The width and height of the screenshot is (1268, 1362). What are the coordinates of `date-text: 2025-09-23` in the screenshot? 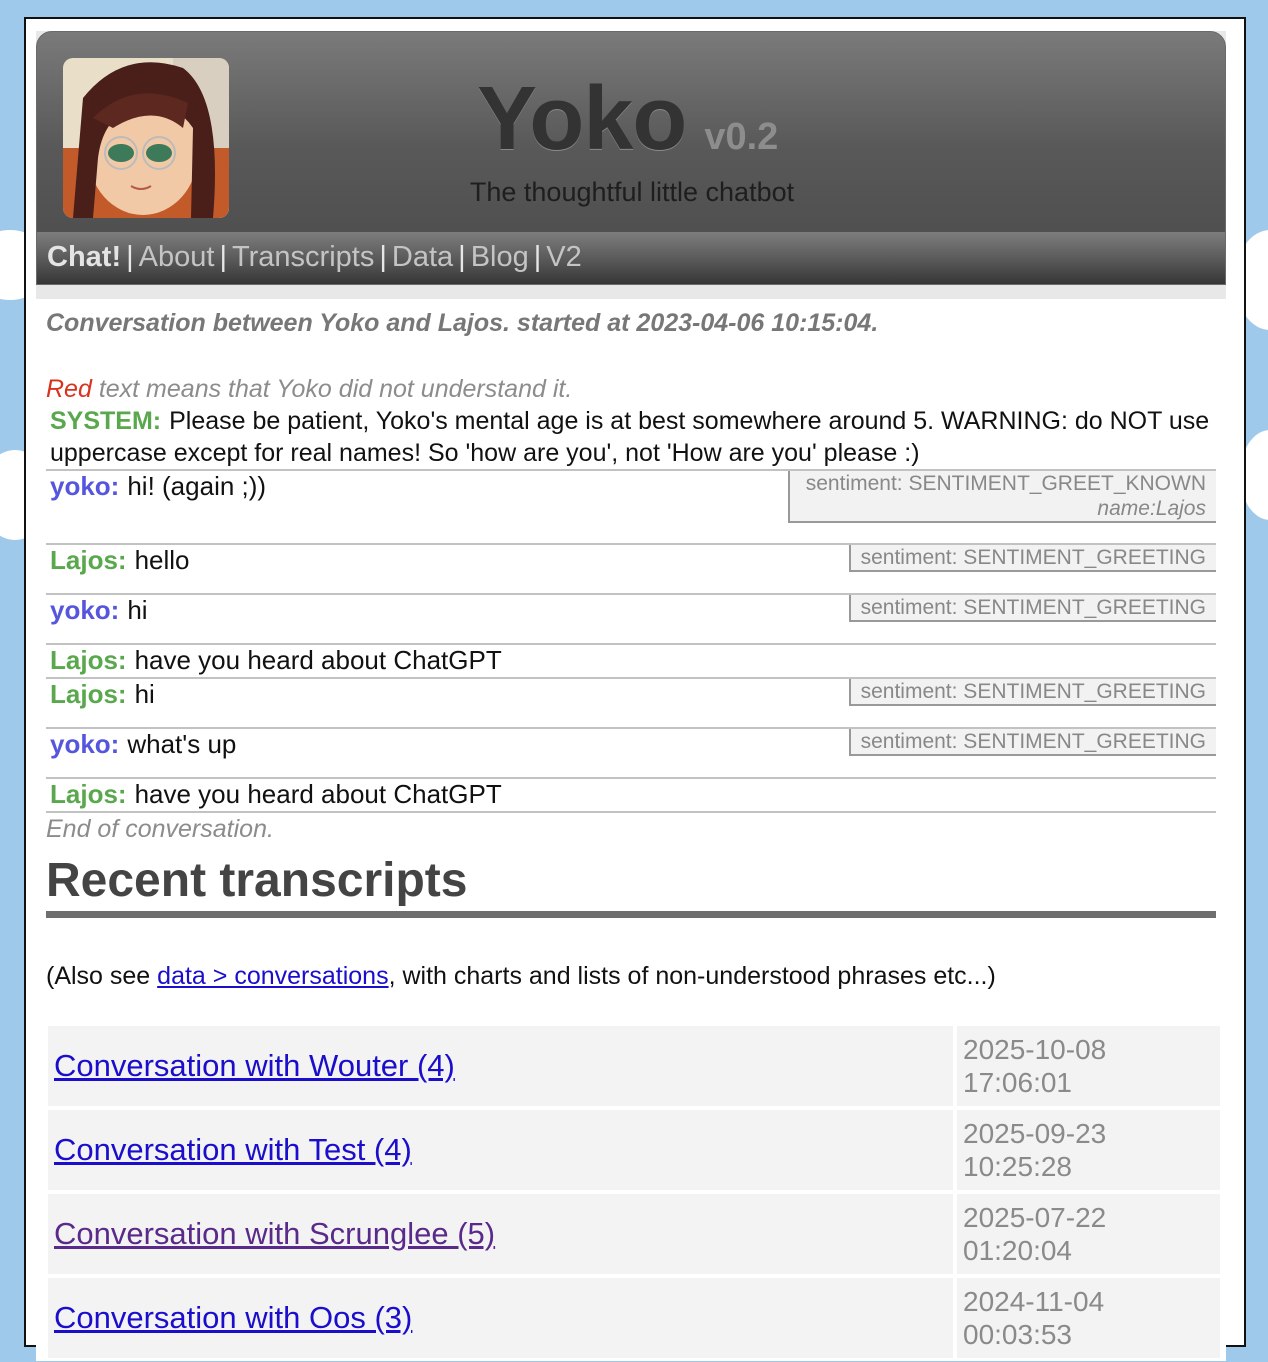 It's located at (1035, 1133).